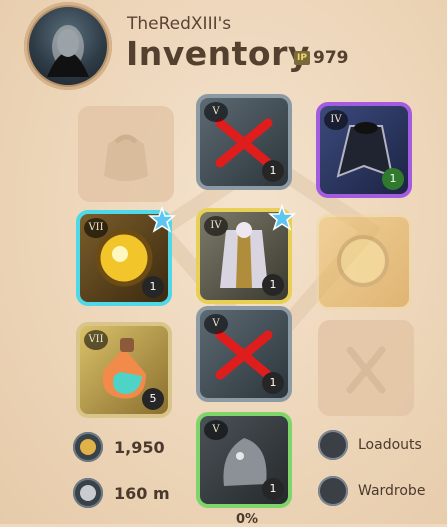  I want to click on cape-slot: IV 1, so click(364, 150).